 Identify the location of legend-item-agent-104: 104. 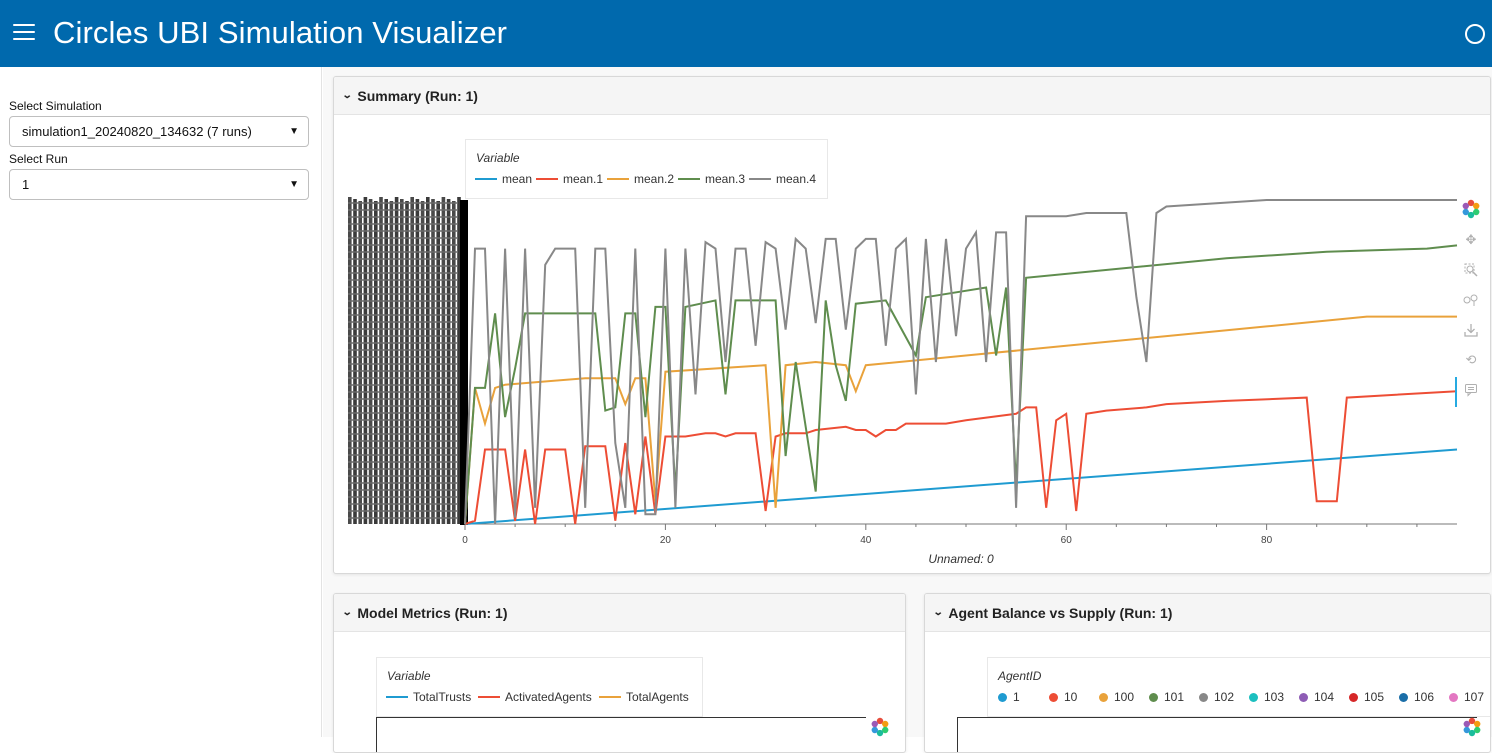
(1316, 697).